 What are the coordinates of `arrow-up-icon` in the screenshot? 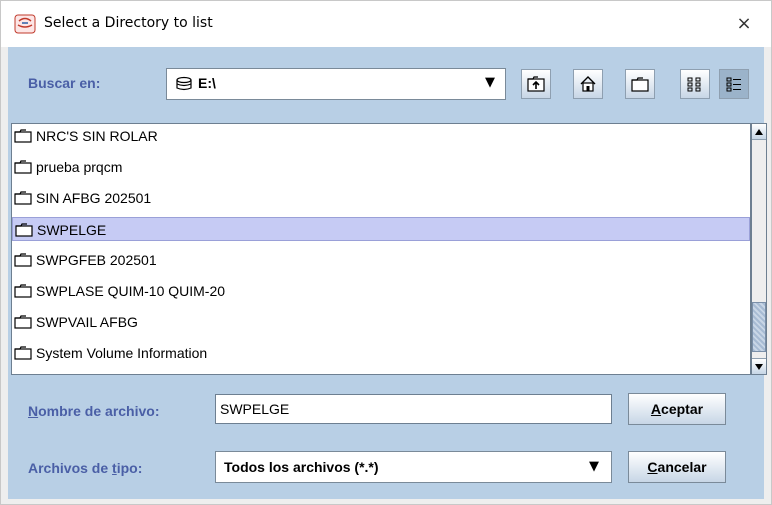 It's located at (759, 132).